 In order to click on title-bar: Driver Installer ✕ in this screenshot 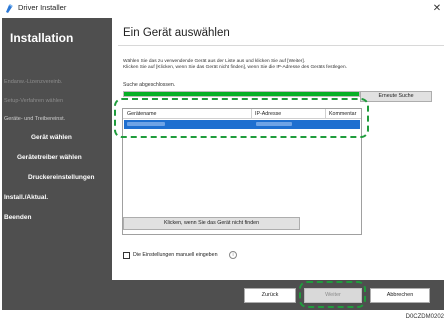, I will do `click(224, 9)`.